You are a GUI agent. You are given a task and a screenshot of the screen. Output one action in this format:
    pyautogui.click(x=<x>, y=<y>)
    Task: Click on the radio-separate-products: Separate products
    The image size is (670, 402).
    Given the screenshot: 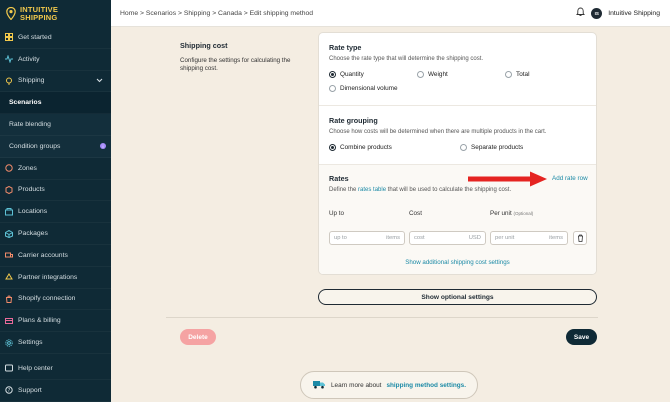 What is the action you would take?
    pyautogui.click(x=491, y=147)
    